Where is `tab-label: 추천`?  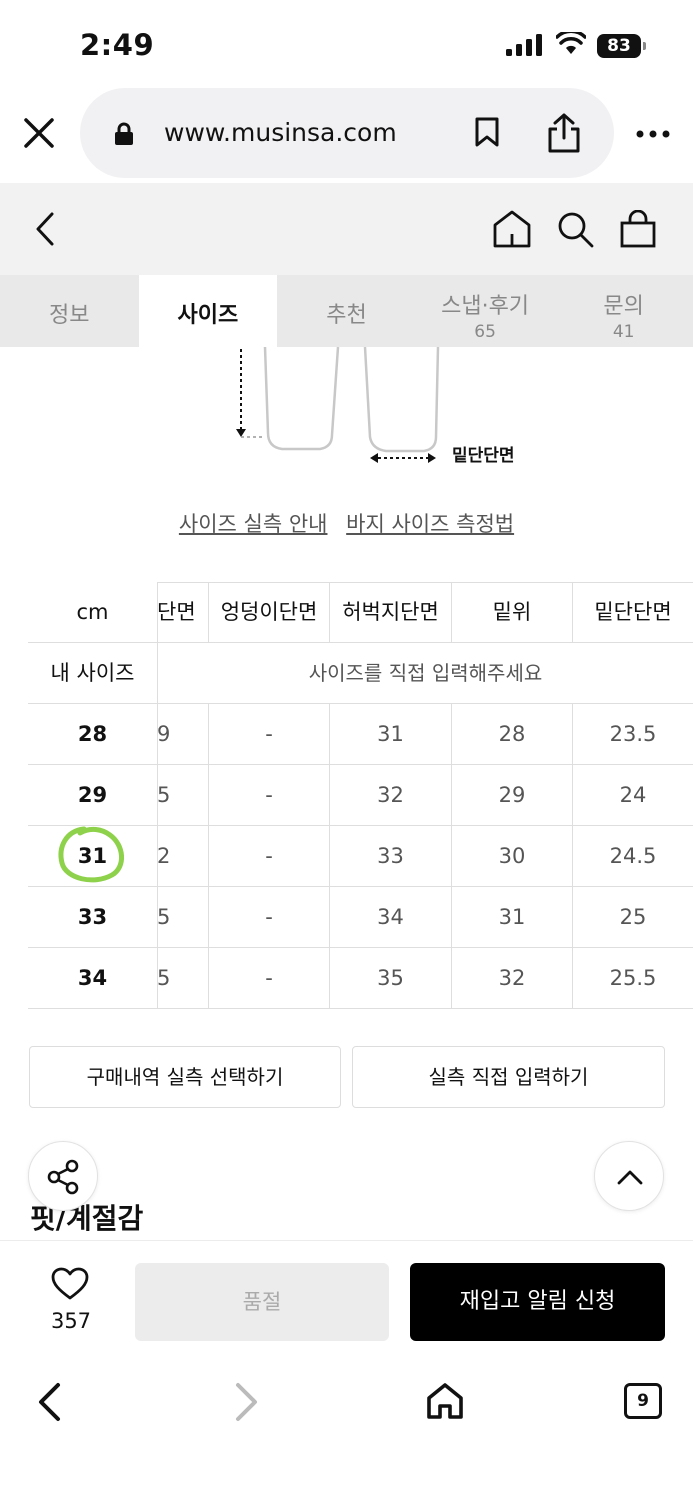 tab-label: 추천 is located at coordinates (346, 315).